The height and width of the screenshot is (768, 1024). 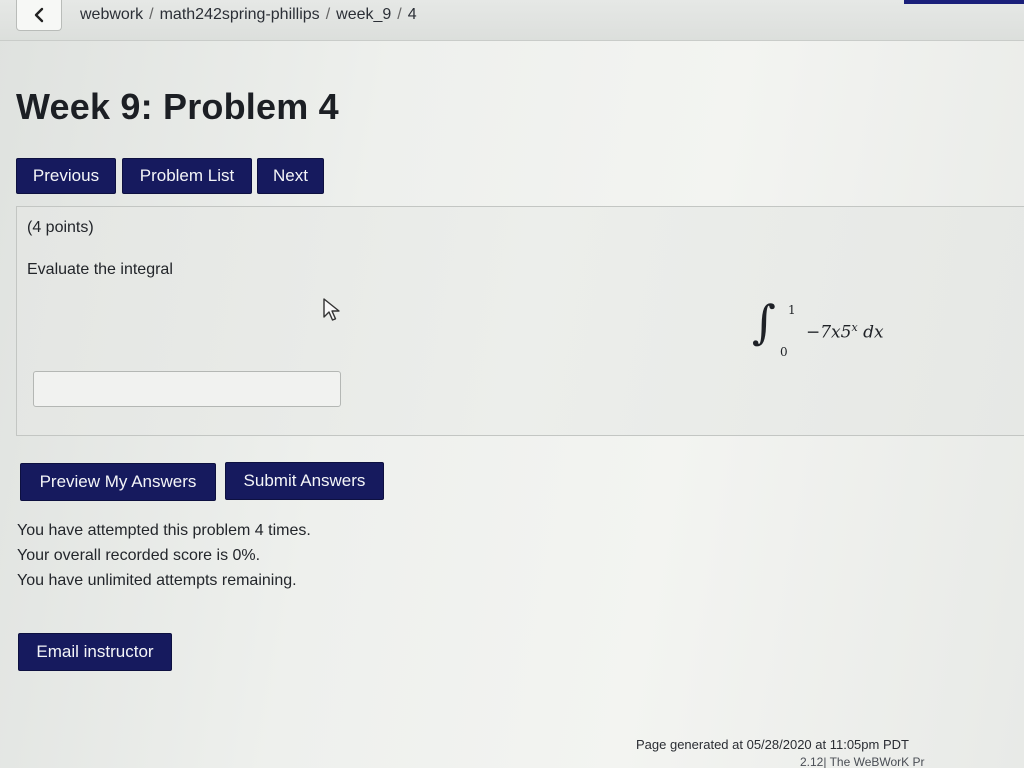 I want to click on answer-input, so click(x=187, y=389).